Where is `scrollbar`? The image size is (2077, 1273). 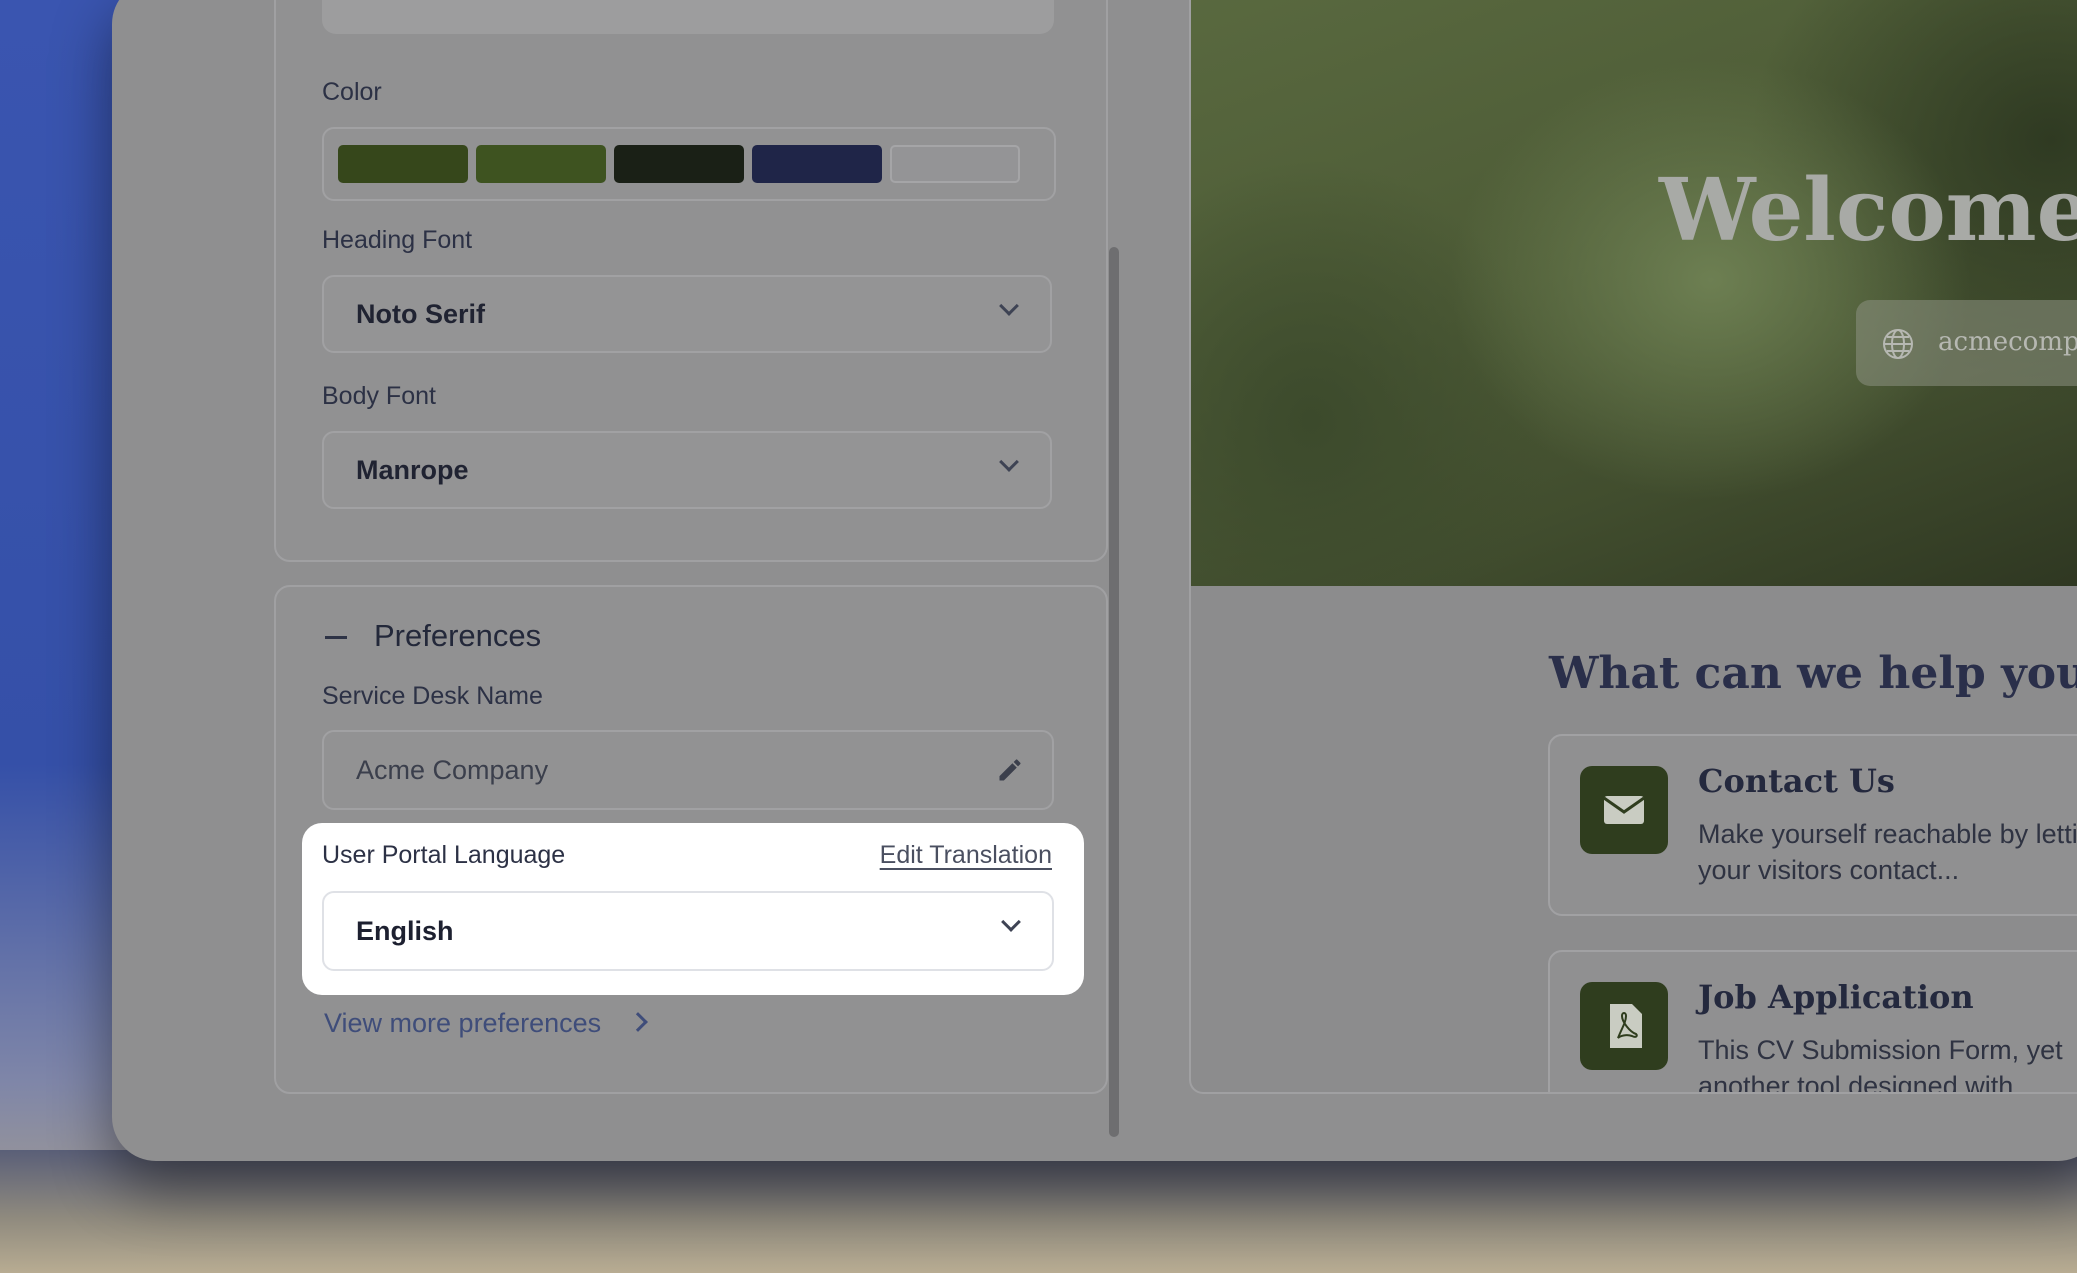 scrollbar is located at coordinates (1114, 692).